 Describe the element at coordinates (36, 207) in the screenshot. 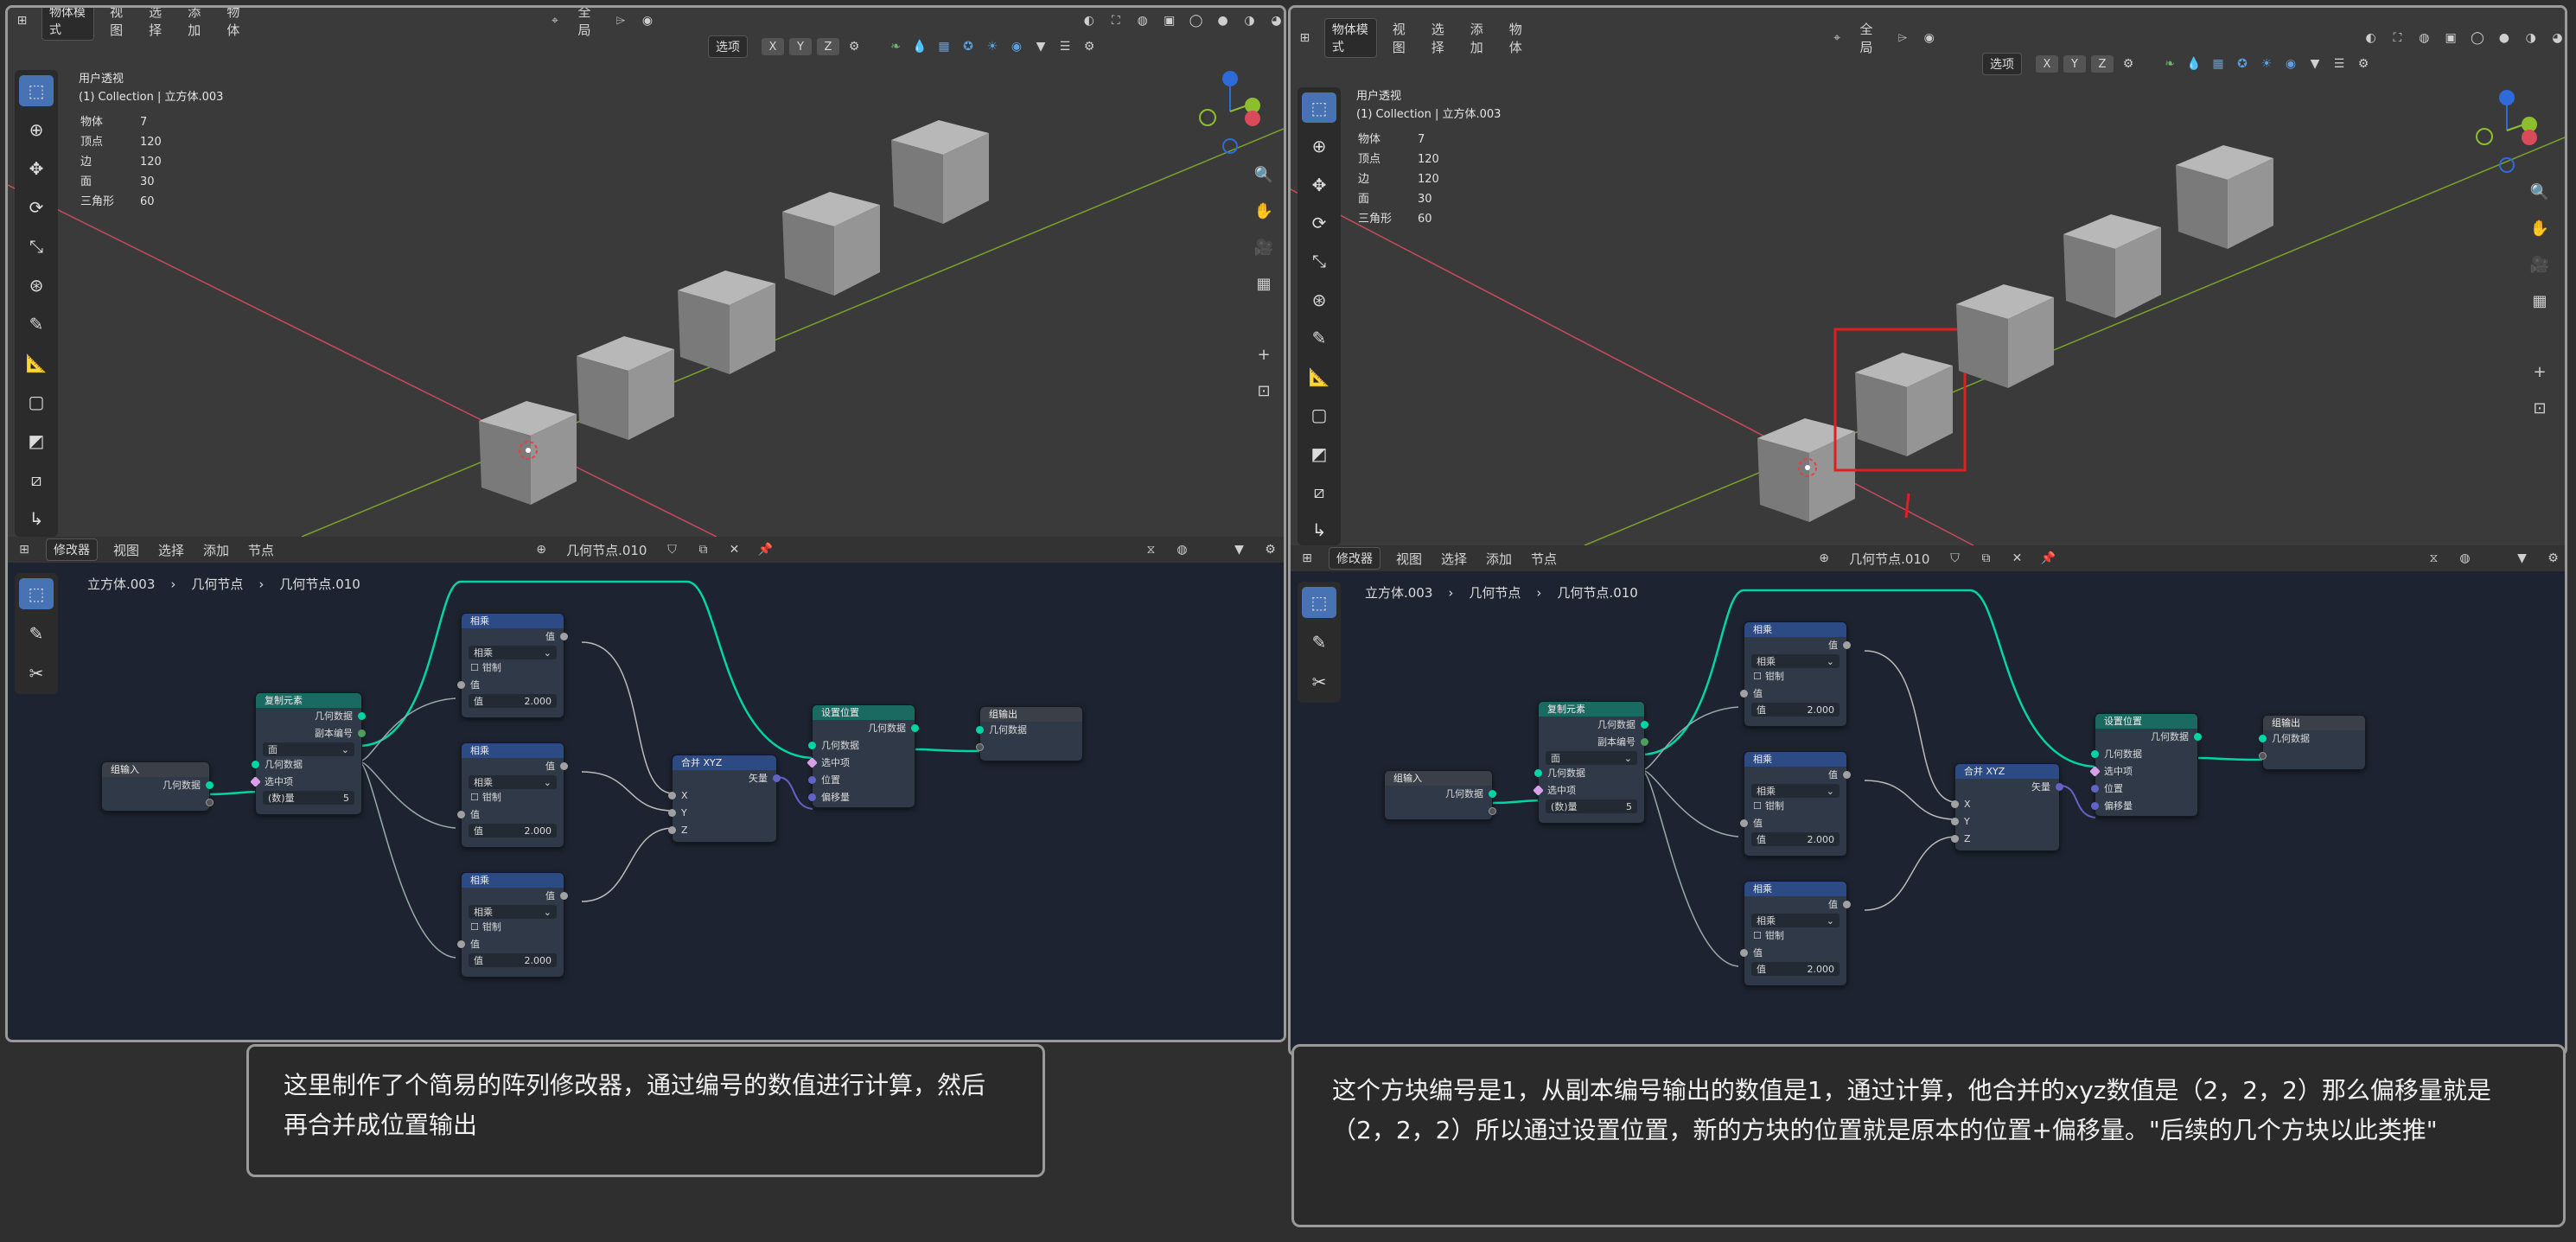

I see `rotate-tool-icon: ⟳` at that location.